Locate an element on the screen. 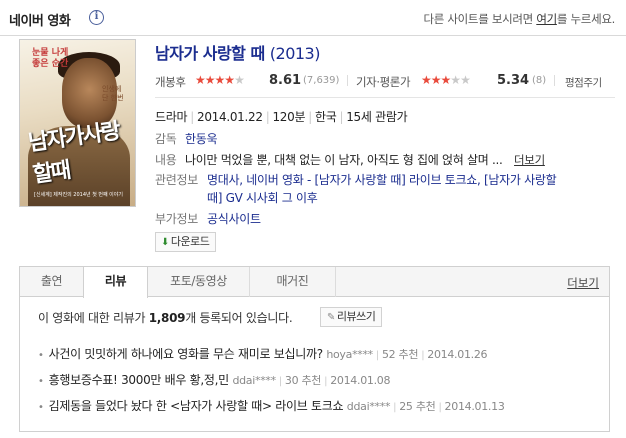 This screenshot has width=626, height=438. notice-prefix: 다른 사이트를 보시려면 is located at coordinates (480, 19).